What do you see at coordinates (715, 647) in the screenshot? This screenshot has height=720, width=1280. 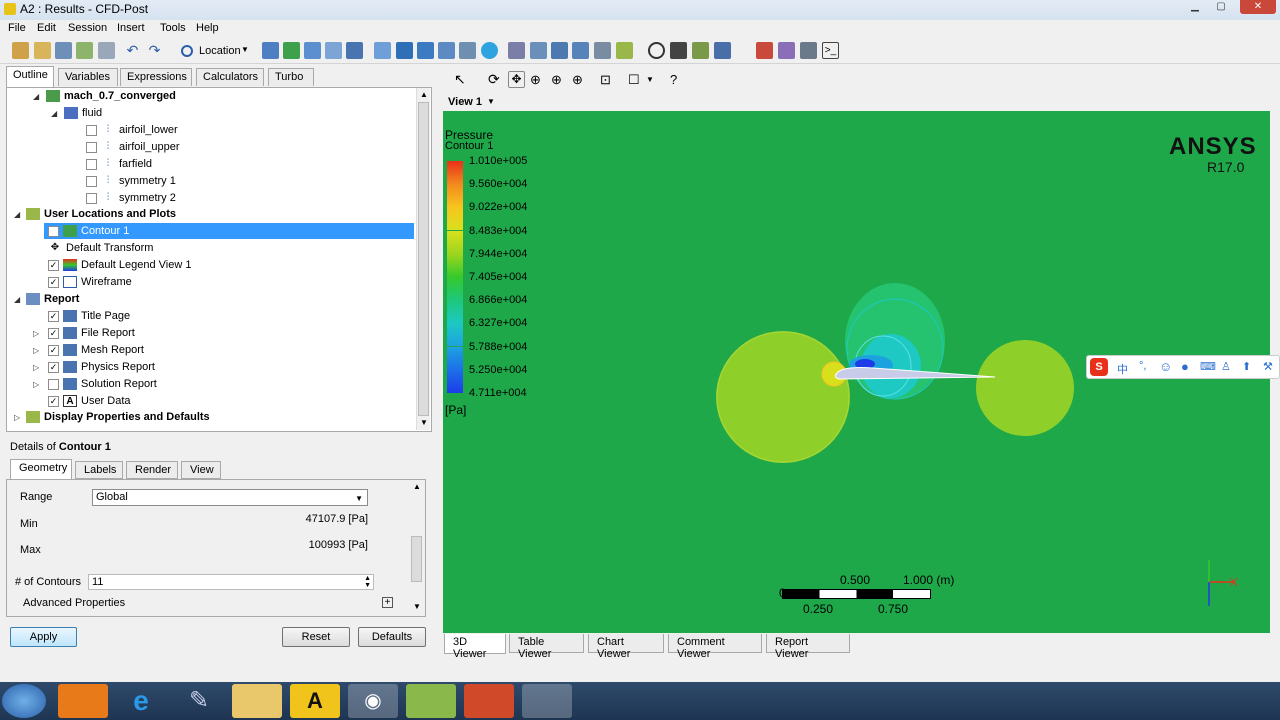 I see `tab-comment-viewer: Comment Viewer` at bounding box center [715, 647].